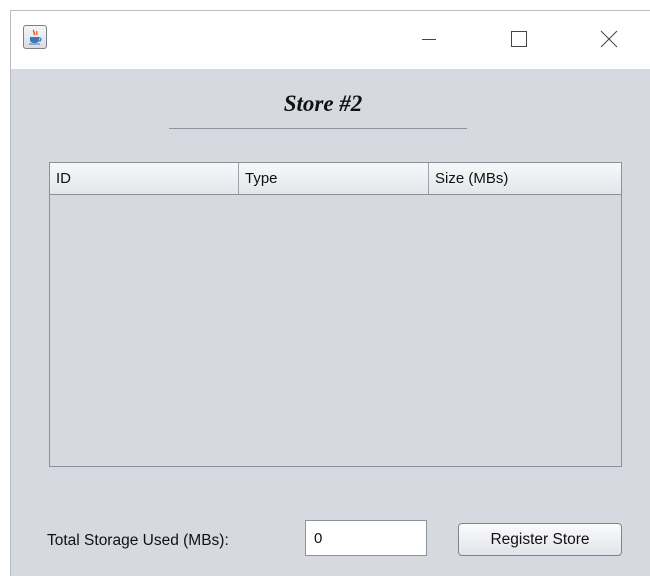  I want to click on column-header-type: Type, so click(334, 178).